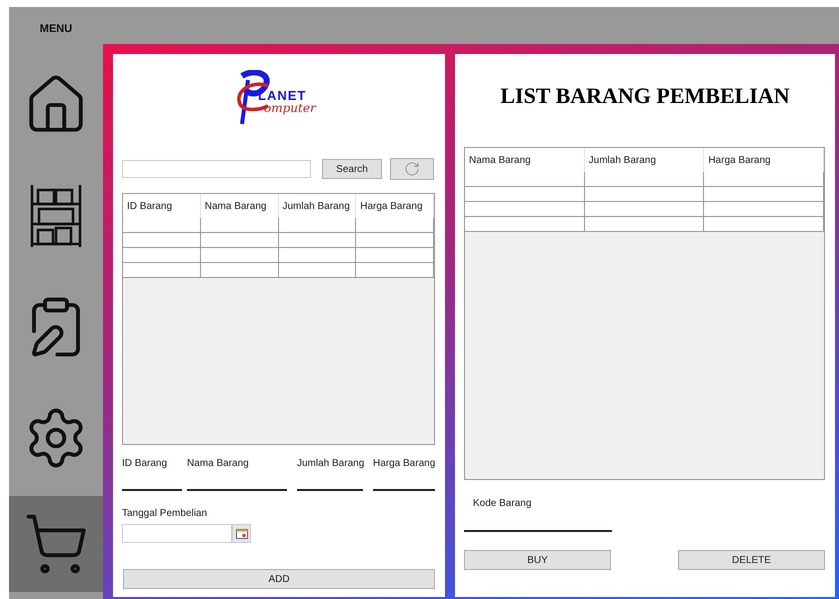  I want to click on field-label: Jumlah Barang, so click(330, 463).